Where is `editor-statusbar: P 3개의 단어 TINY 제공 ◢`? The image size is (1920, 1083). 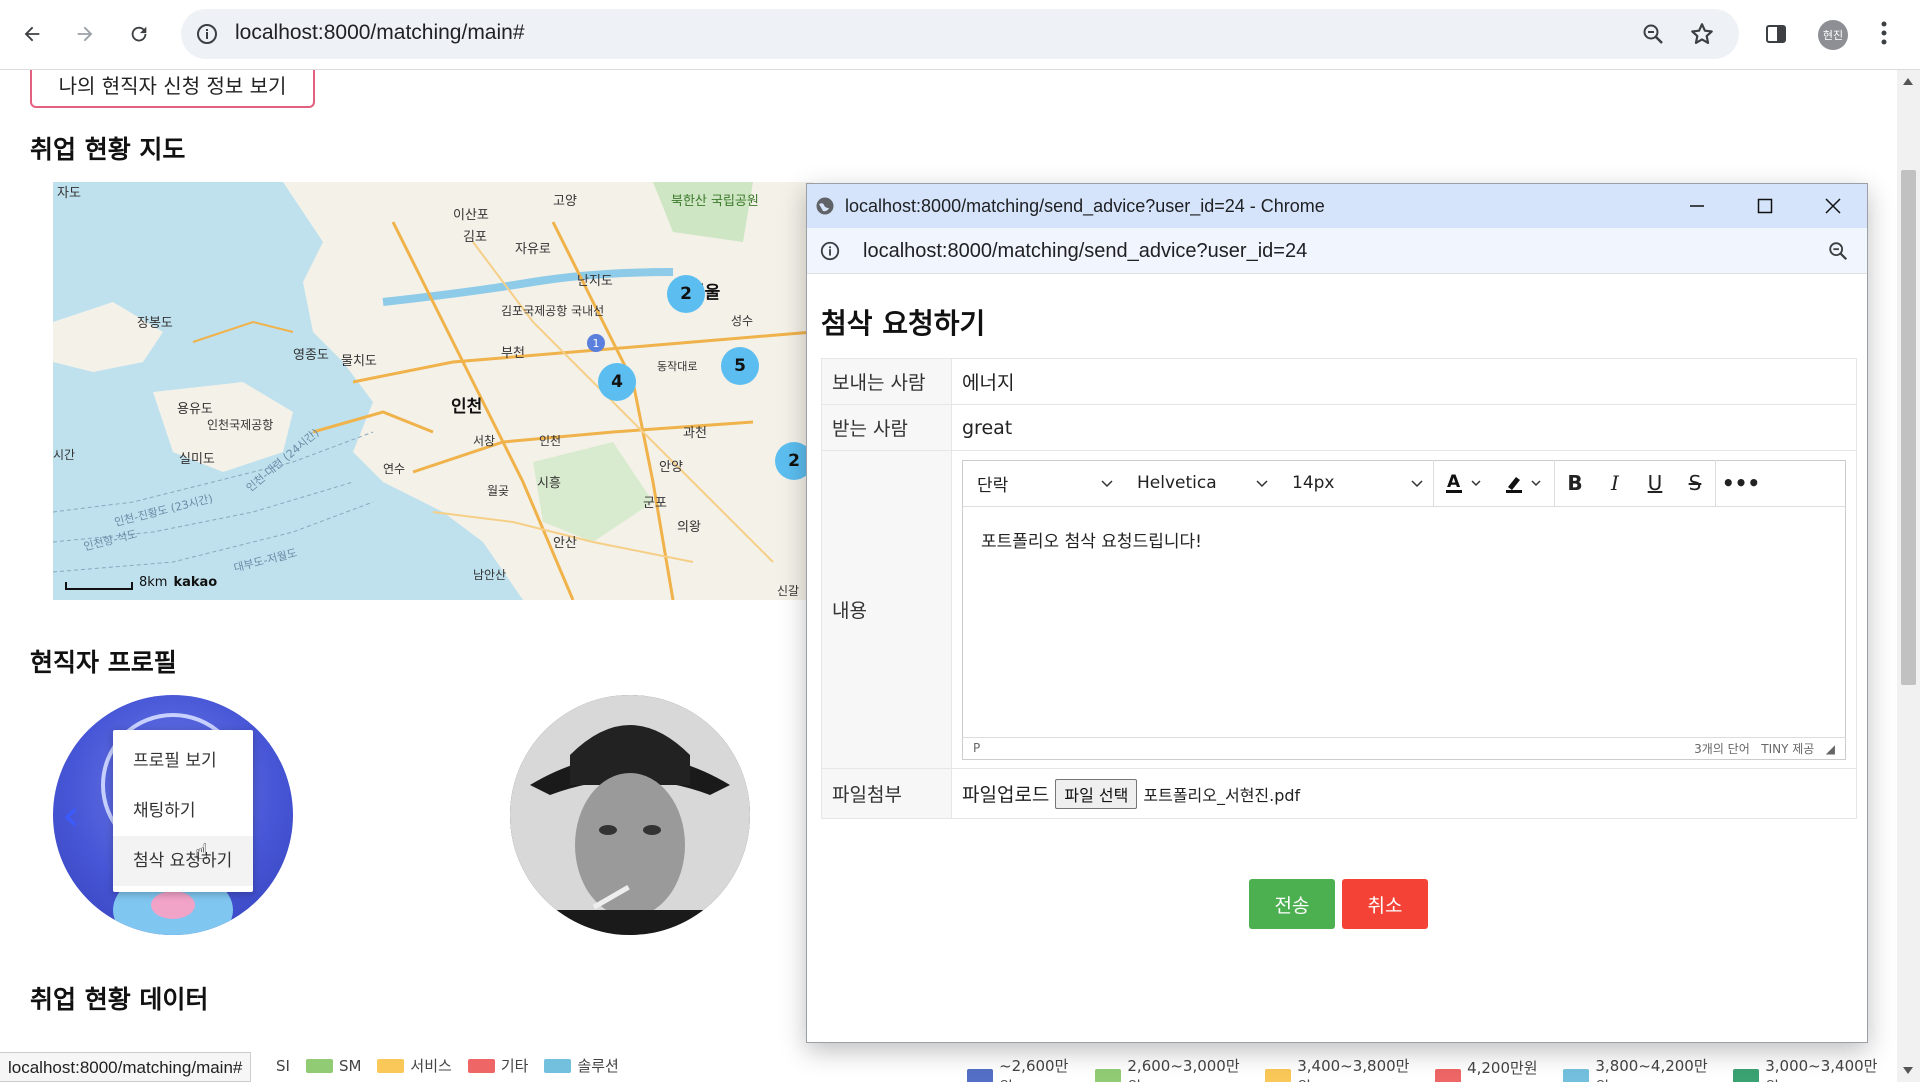 editor-statusbar: P 3개의 단어 TINY 제공 ◢ is located at coordinates (1404, 747).